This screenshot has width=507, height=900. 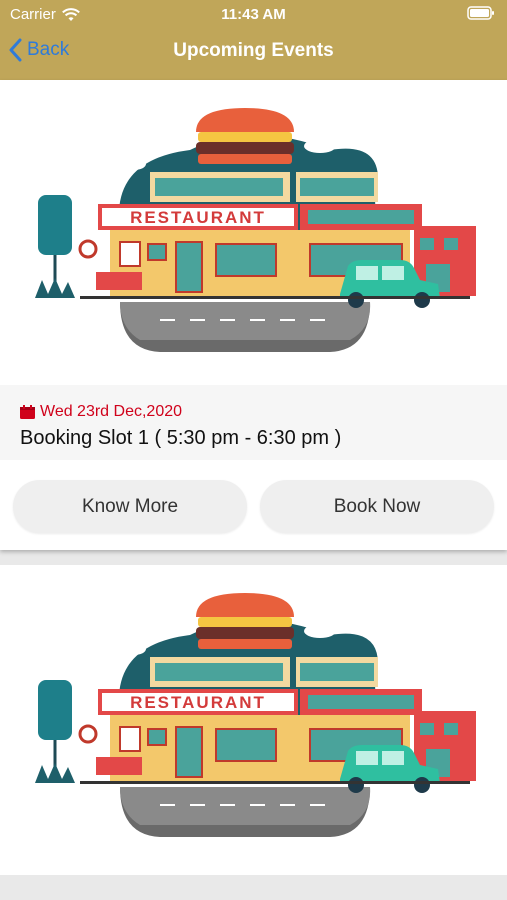 I want to click on book-now-button: Book Now, so click(x=377, y=506).